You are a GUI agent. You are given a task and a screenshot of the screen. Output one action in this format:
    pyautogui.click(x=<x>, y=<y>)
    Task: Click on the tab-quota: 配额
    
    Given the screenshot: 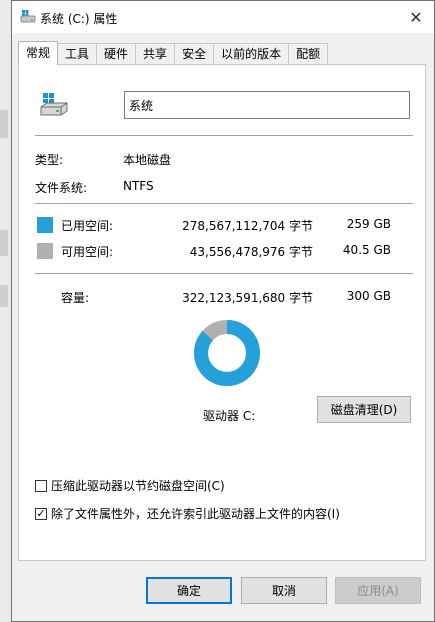 What is the action you would take?
    pyautogui.click(x=308, y=54)
    